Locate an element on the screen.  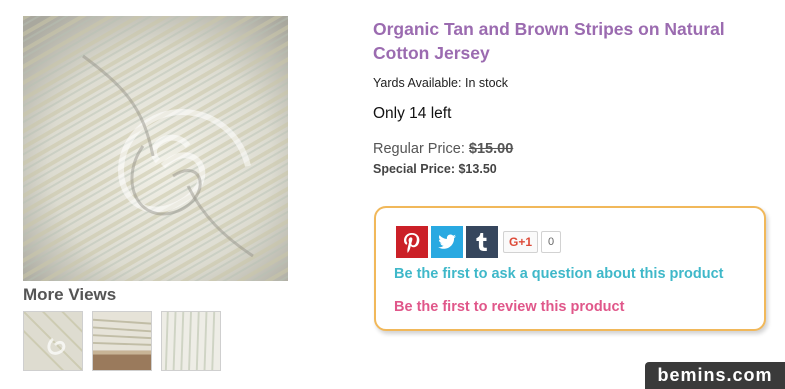
availability: Yards Available: In stock is located at coordinates (440, 83).